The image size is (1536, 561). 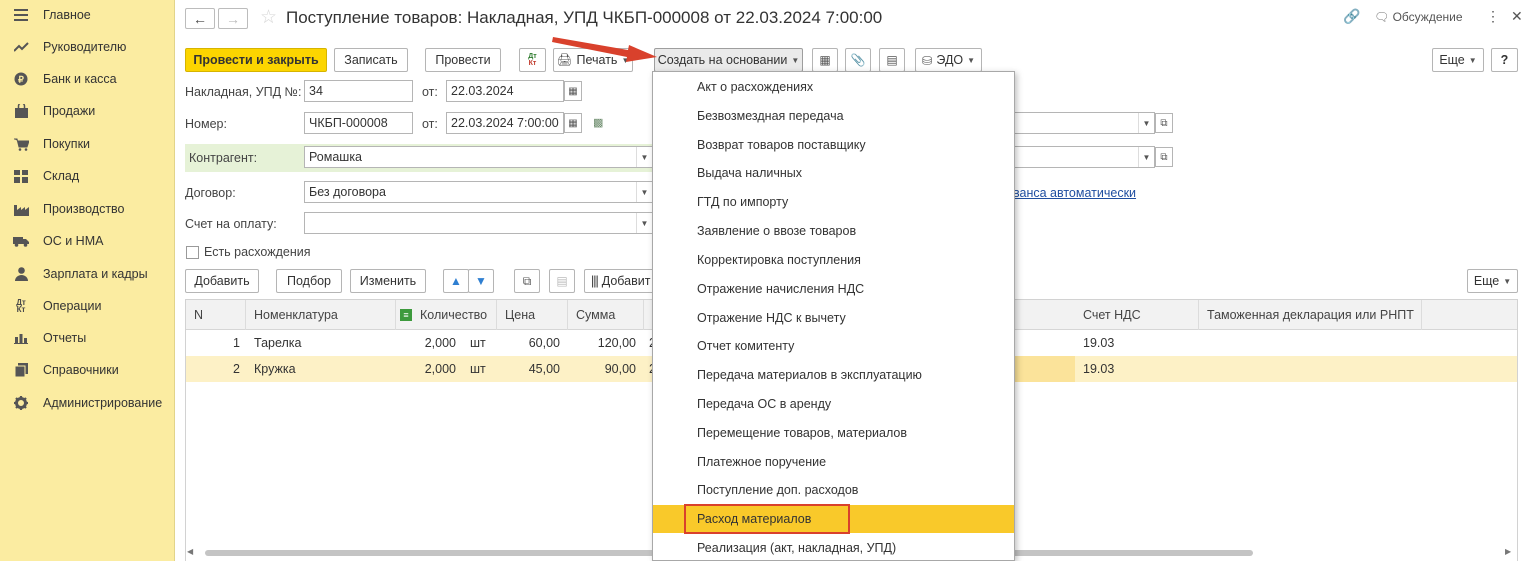 What do you see at coordinates (87, 306) in the screenshot?
I see `sidebar-item-operations: Дт Кт Операции` at bounding box center [87, 306].